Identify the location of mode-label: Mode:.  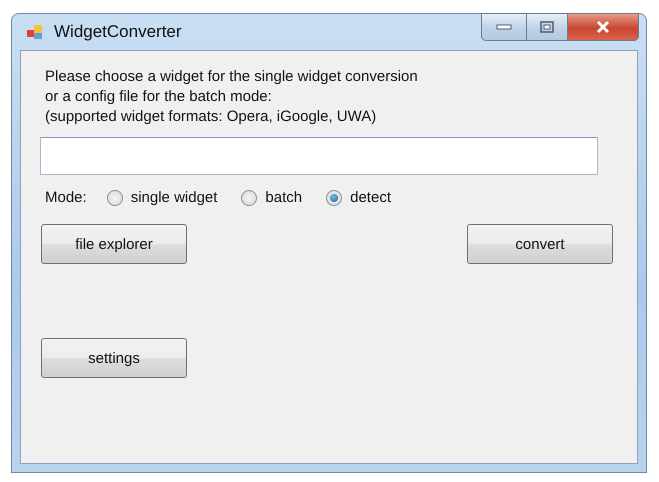
(66, 197).